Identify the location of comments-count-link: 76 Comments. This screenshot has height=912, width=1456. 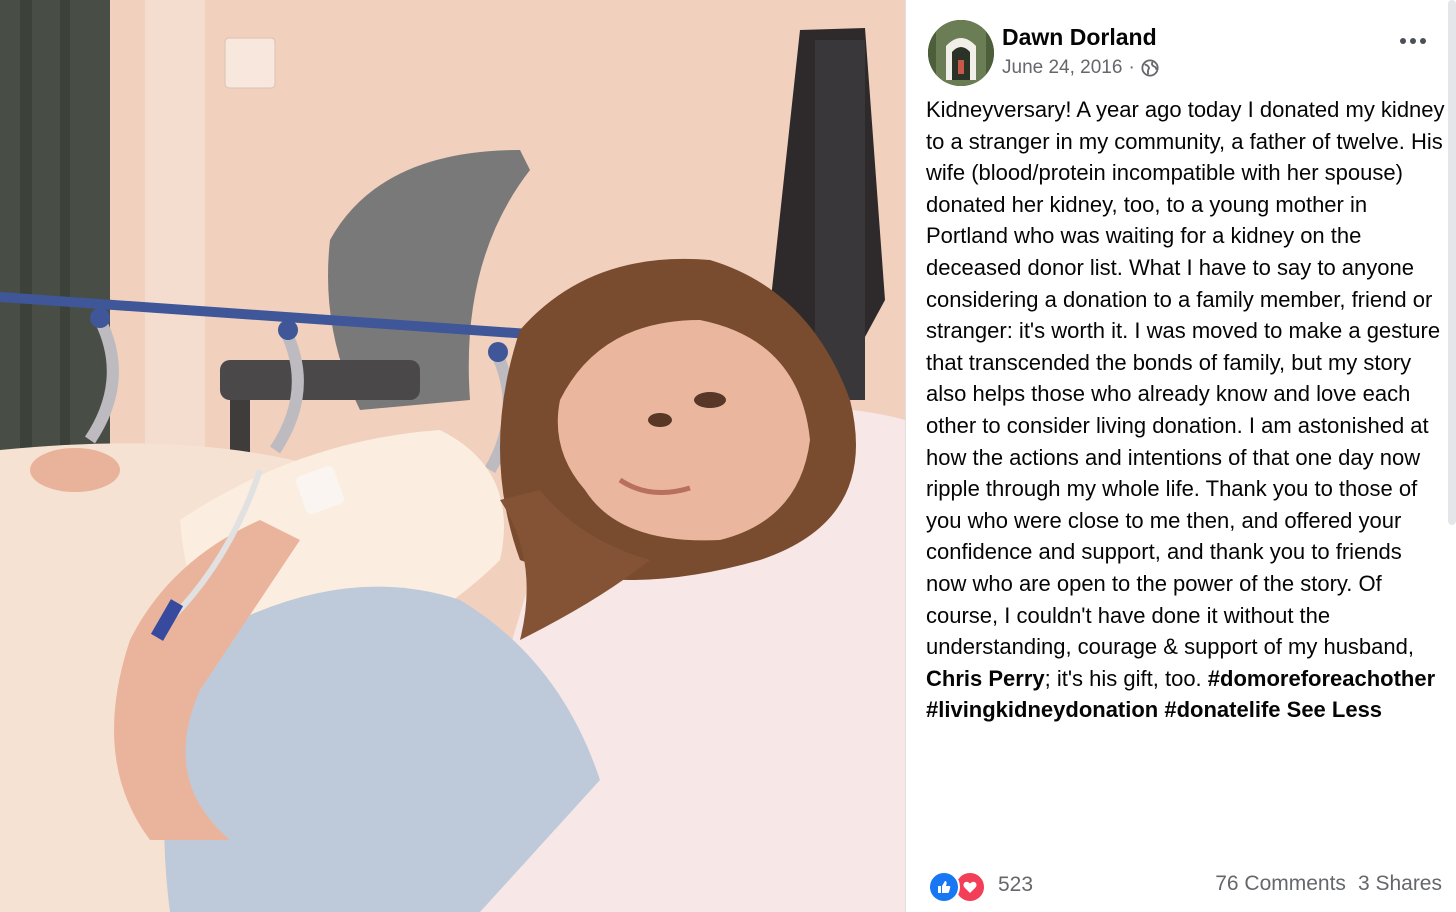
(1280, 884).